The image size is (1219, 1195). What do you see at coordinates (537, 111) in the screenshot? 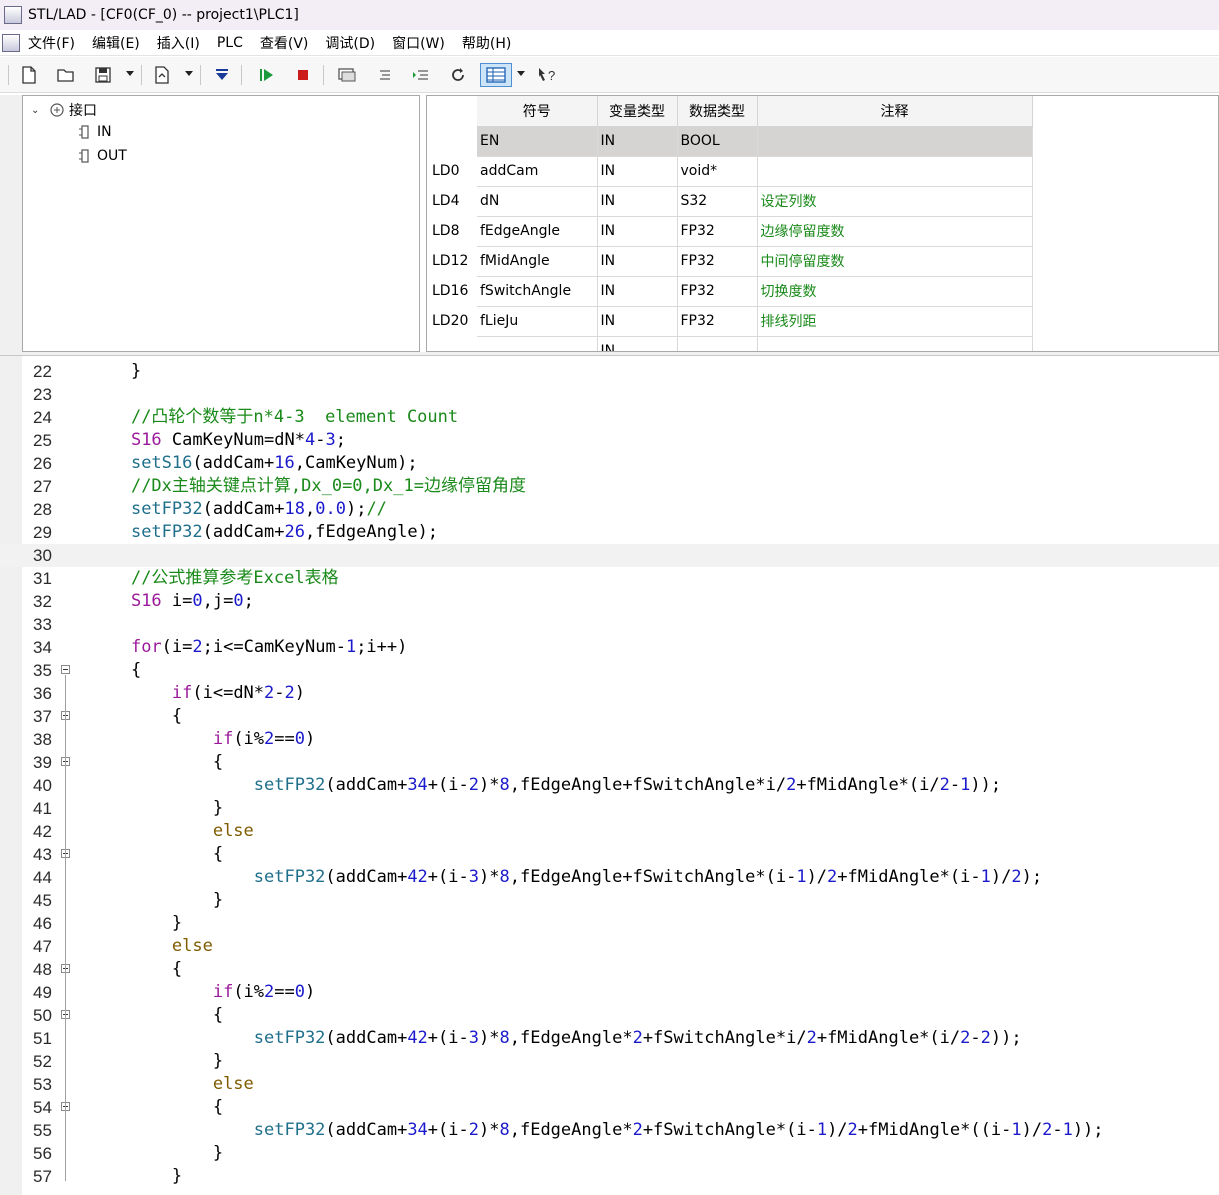
I see `header-symbol: 符号` at bounding box center [537, 111].